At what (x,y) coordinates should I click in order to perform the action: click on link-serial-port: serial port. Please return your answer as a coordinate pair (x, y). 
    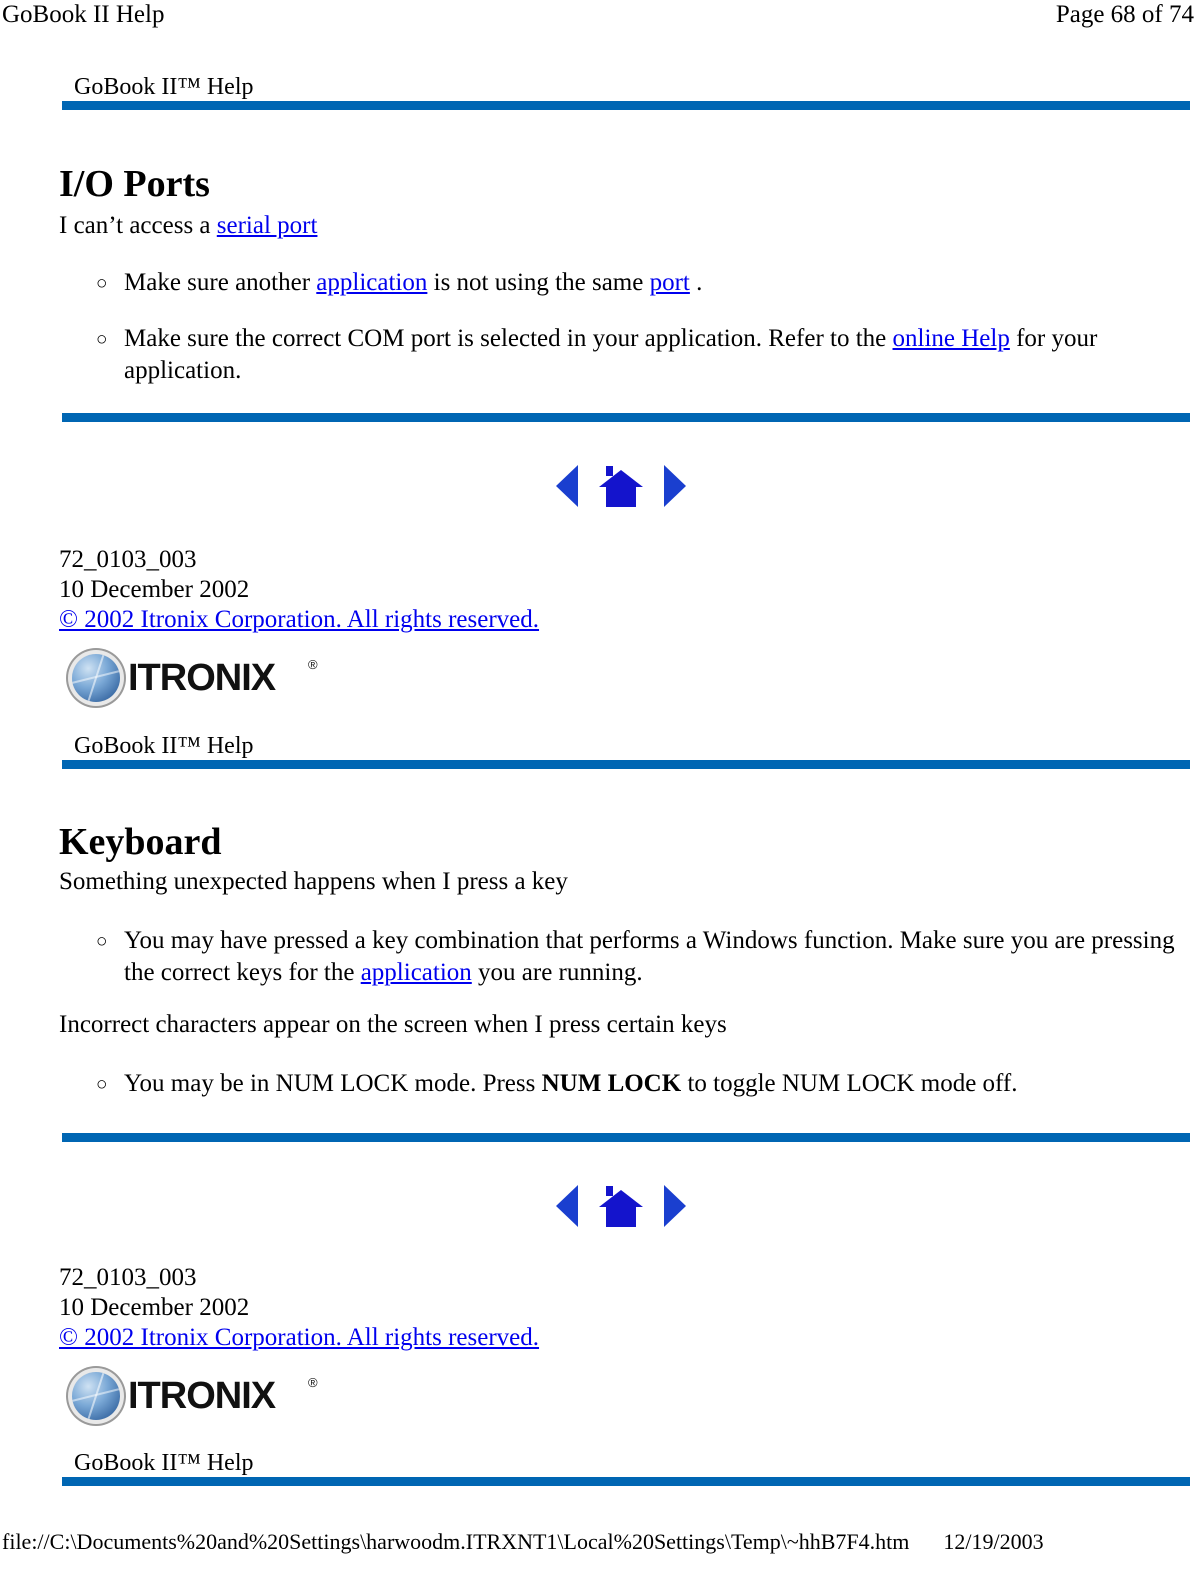
    Looking at the image, I should click on (267, 225).